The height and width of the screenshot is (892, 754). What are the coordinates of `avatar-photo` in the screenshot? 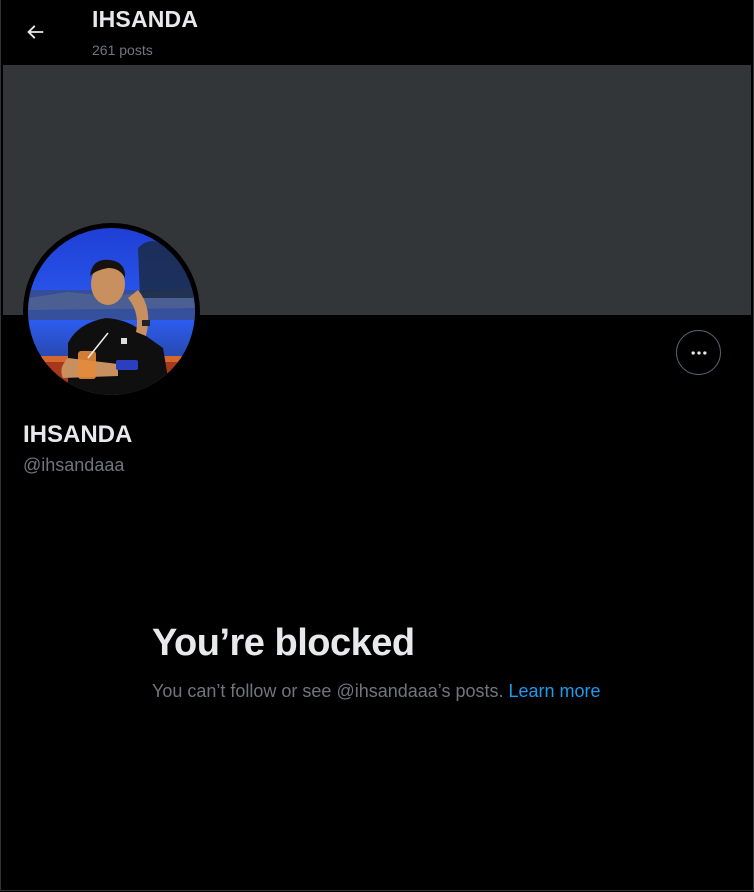 It's located at (111, 311).